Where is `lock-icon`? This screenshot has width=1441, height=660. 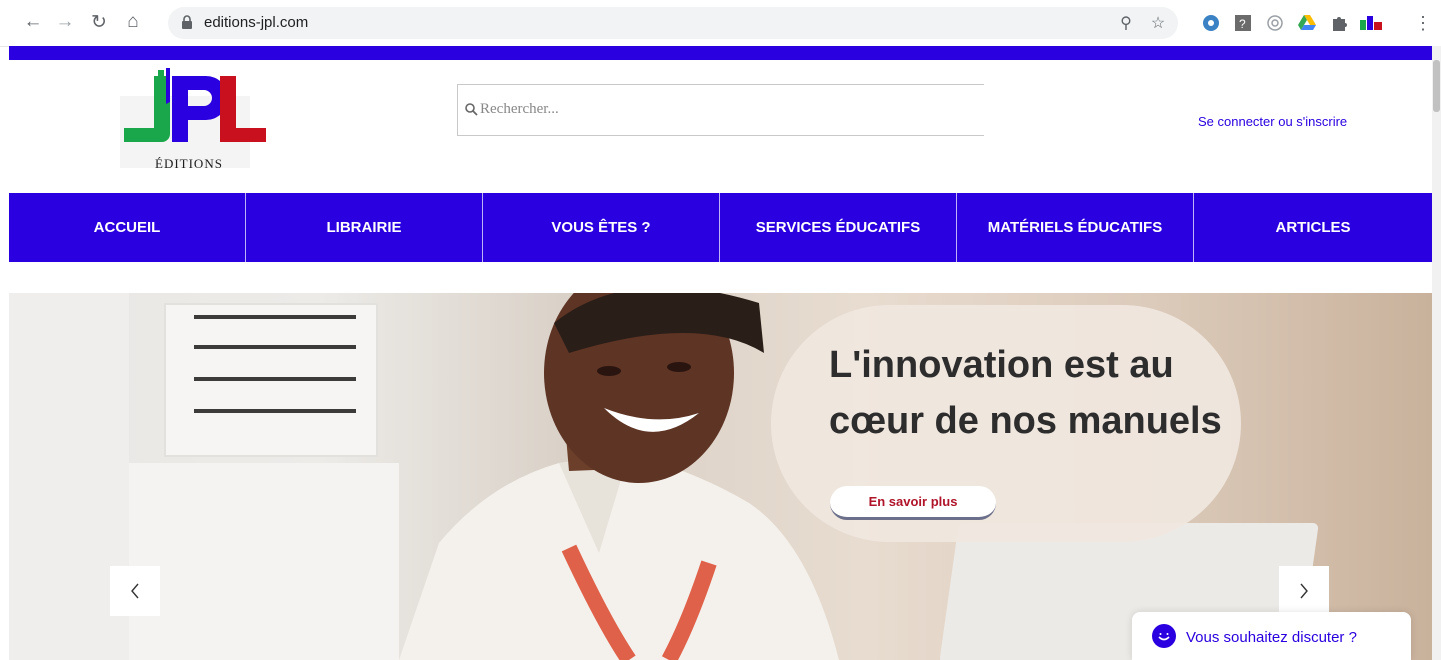
lock-icon is located at coordinates (187, 22).